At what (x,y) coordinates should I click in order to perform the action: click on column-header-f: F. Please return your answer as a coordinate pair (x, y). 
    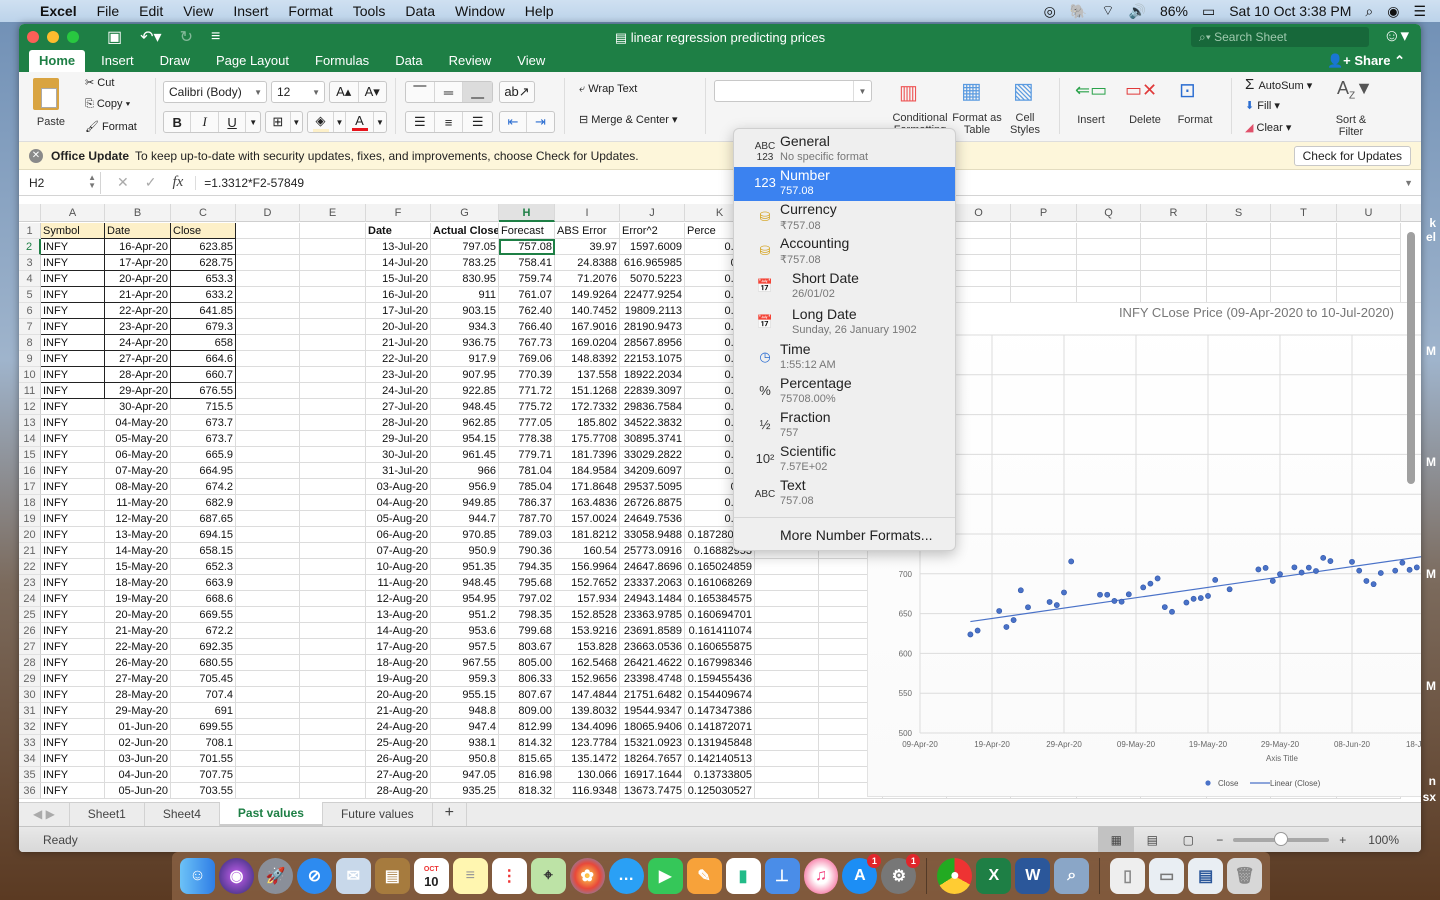
    Looking at the image, I should click on (398, 213).